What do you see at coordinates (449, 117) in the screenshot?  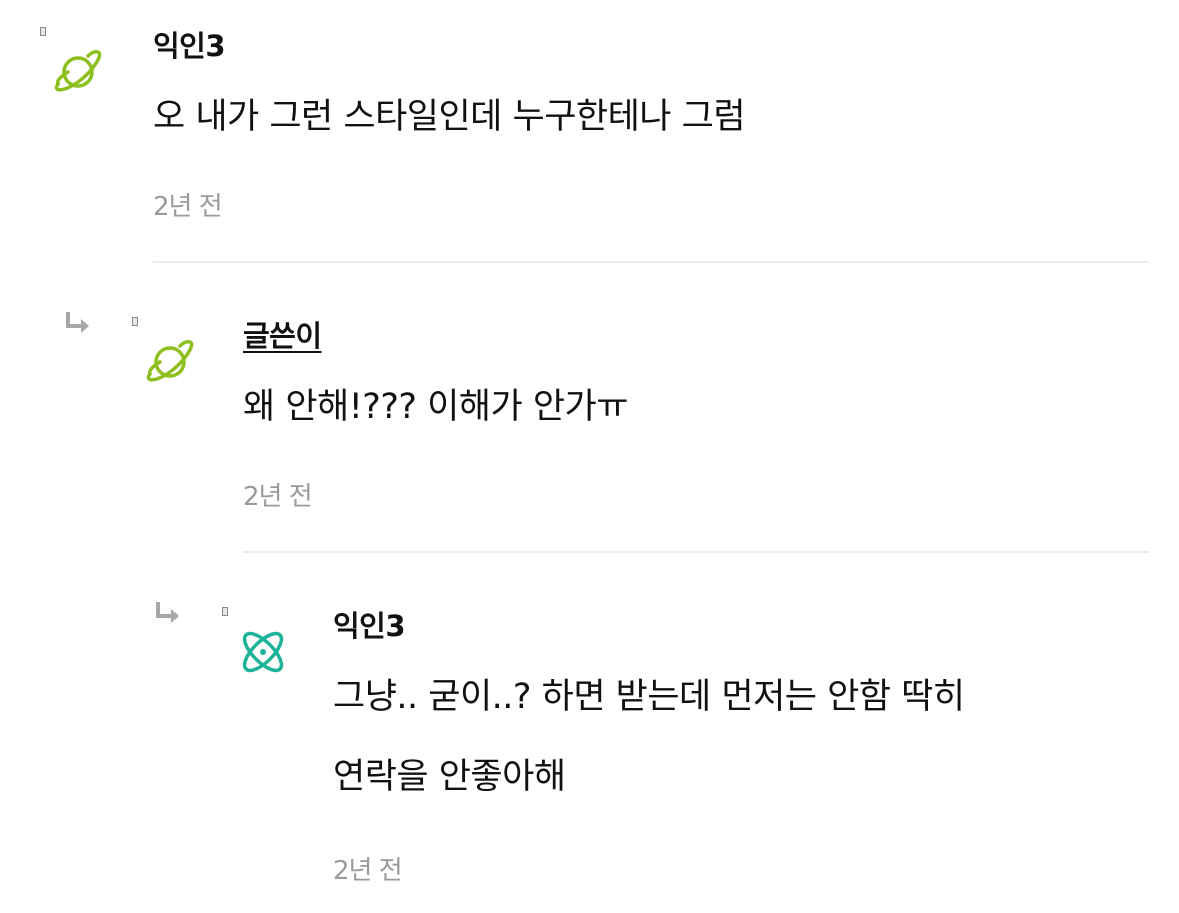 I see `comment-text: 오 내가 그런 스타일인데 누구한테나 그럼` at bounding box center [449, 117].